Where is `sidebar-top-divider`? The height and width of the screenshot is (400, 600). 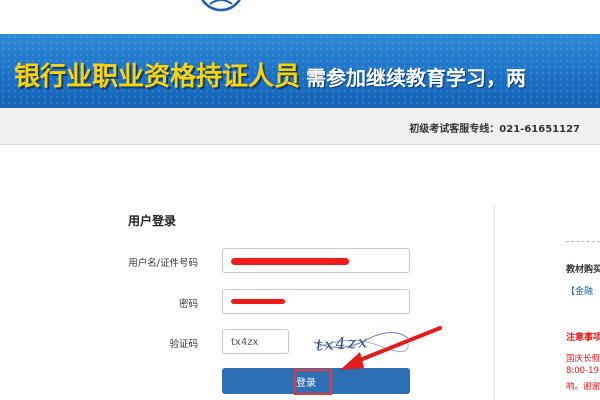
sidebar-top-divider is located at coordinates (583, 241).